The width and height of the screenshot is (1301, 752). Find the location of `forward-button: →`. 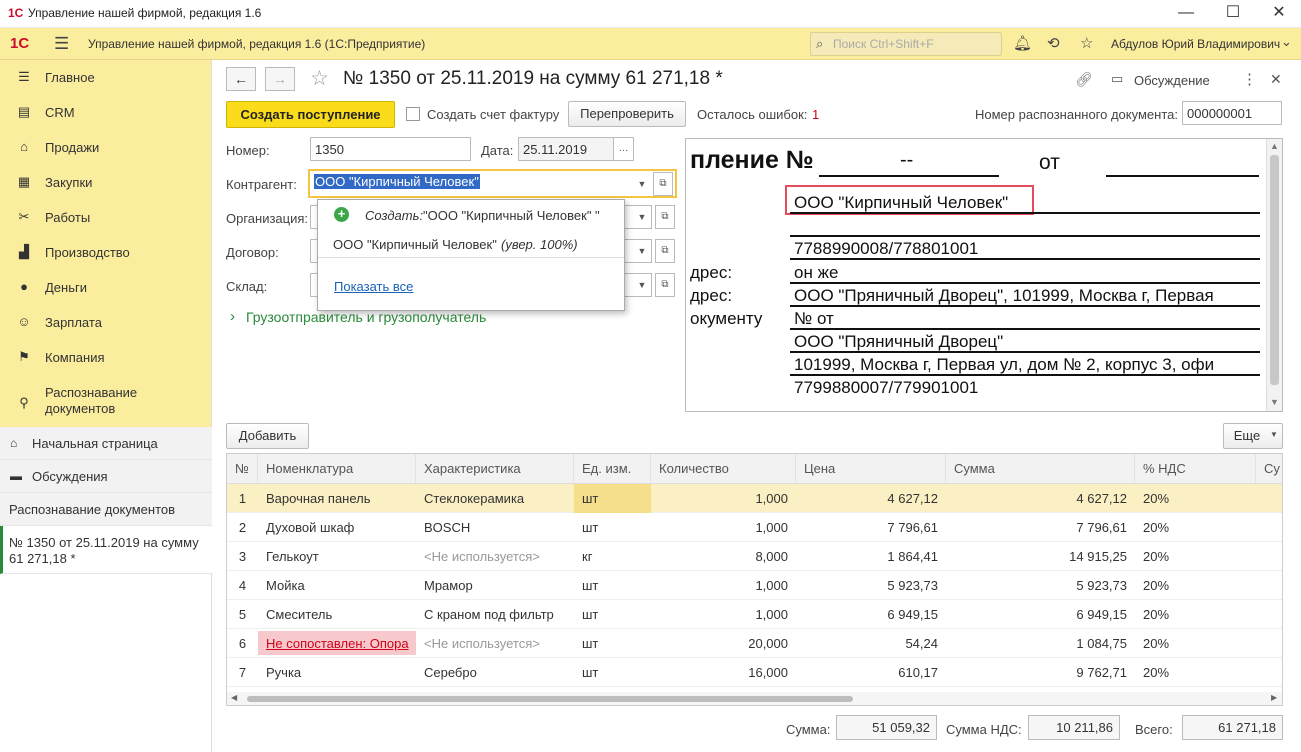

forward-button: → is located at coordinates (280, 79).